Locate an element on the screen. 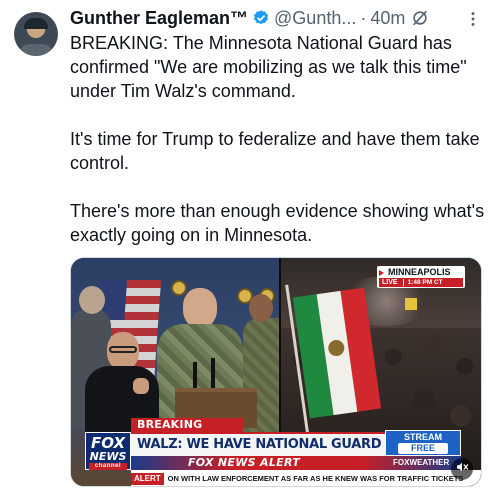 The height and width of the screenshot is (500, 495). more-options-icon is located at coordinates (473, 19).